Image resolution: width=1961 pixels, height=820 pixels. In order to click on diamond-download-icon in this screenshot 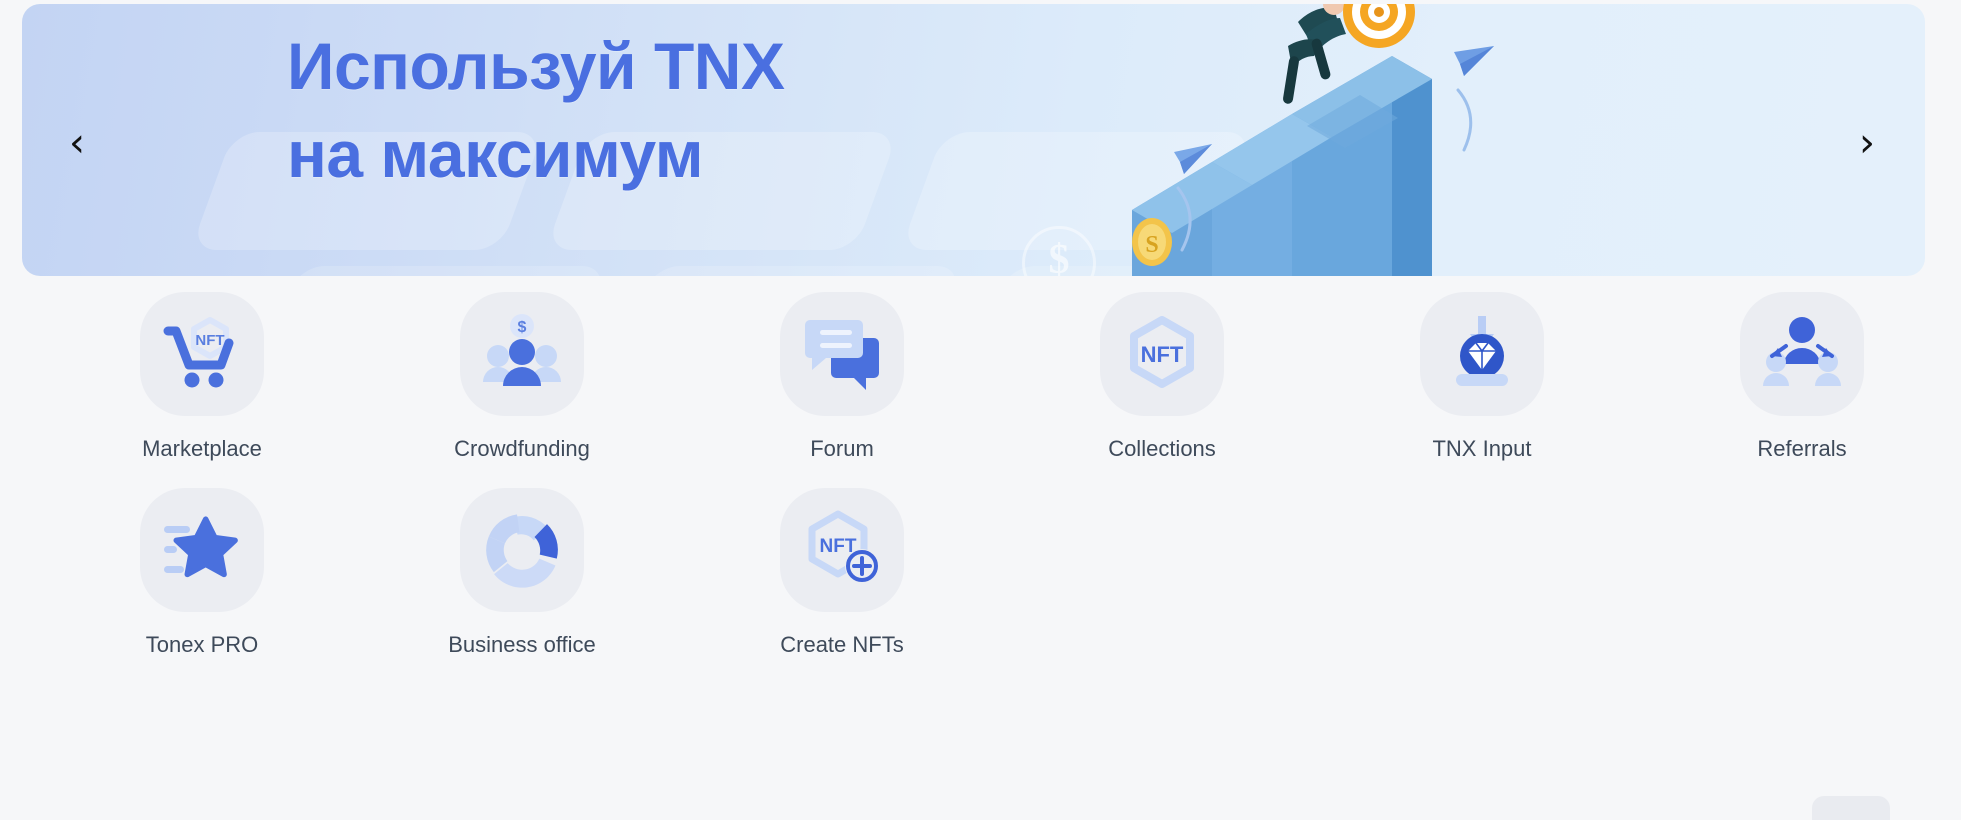, I will do `click(1482, 351)`.